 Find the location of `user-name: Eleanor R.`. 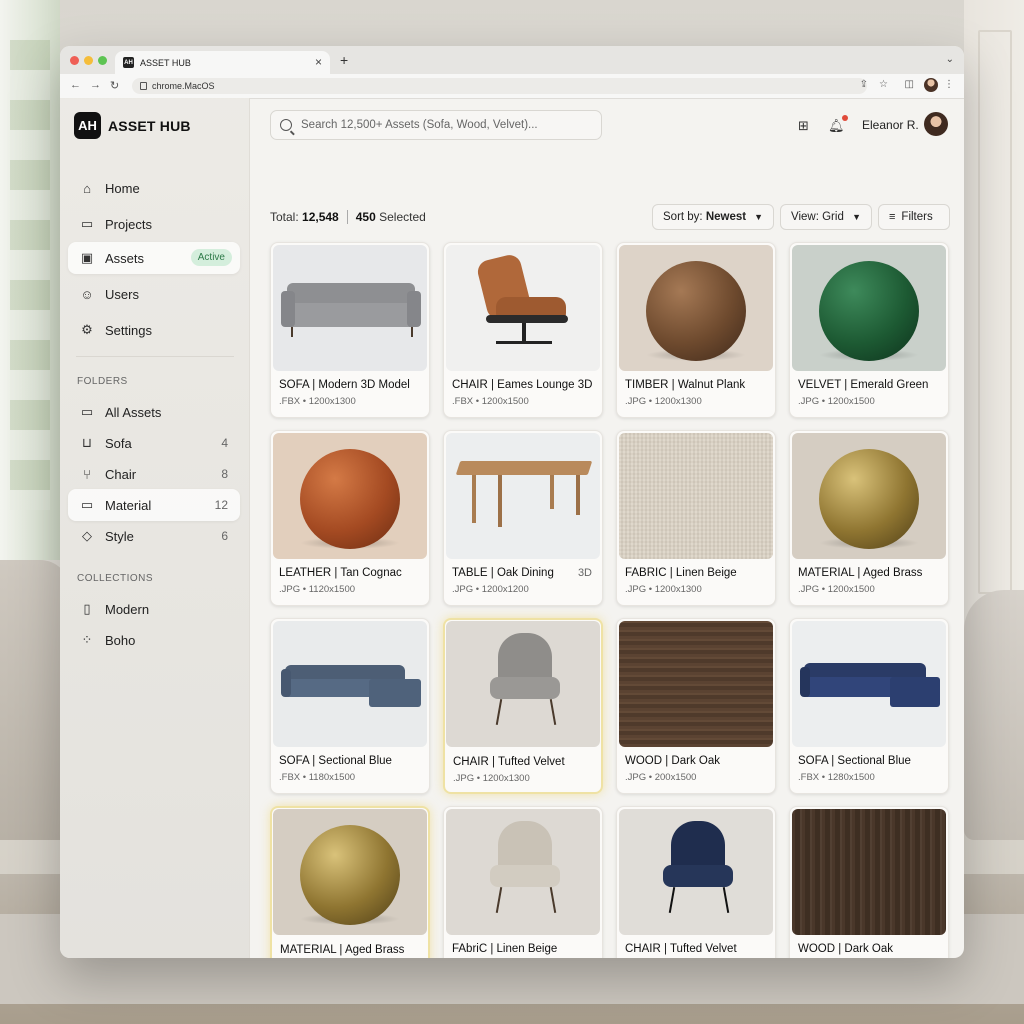

user-name: Eleanor R. is located at coordinates (890, 125).